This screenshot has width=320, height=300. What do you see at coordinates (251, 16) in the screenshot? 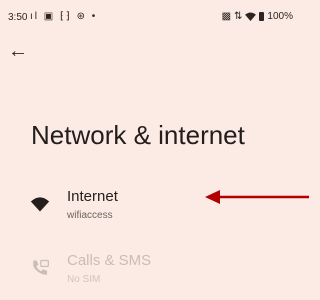
I see `wifi-status-icon` at bounding box center [251, 16].